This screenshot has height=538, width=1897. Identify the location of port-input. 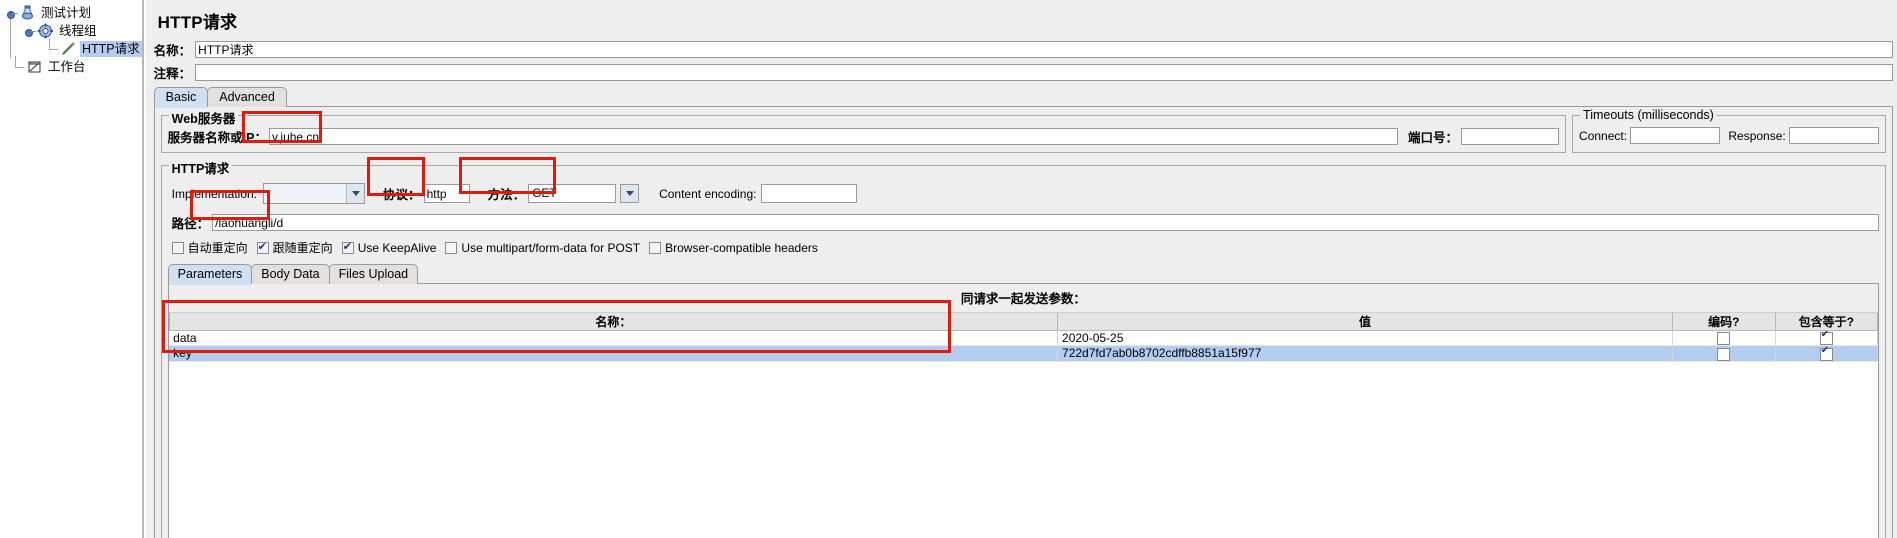
(1510, 136).